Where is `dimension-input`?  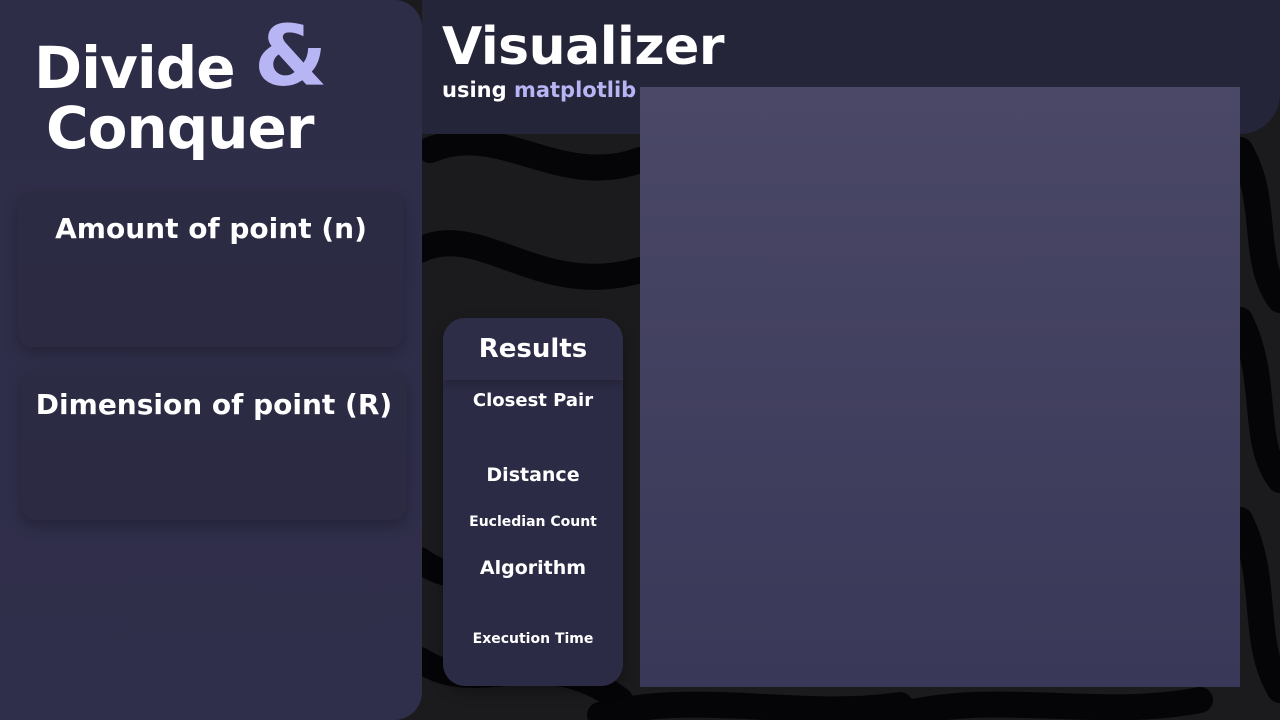
dimension-input is located at coordinates (214, 479).